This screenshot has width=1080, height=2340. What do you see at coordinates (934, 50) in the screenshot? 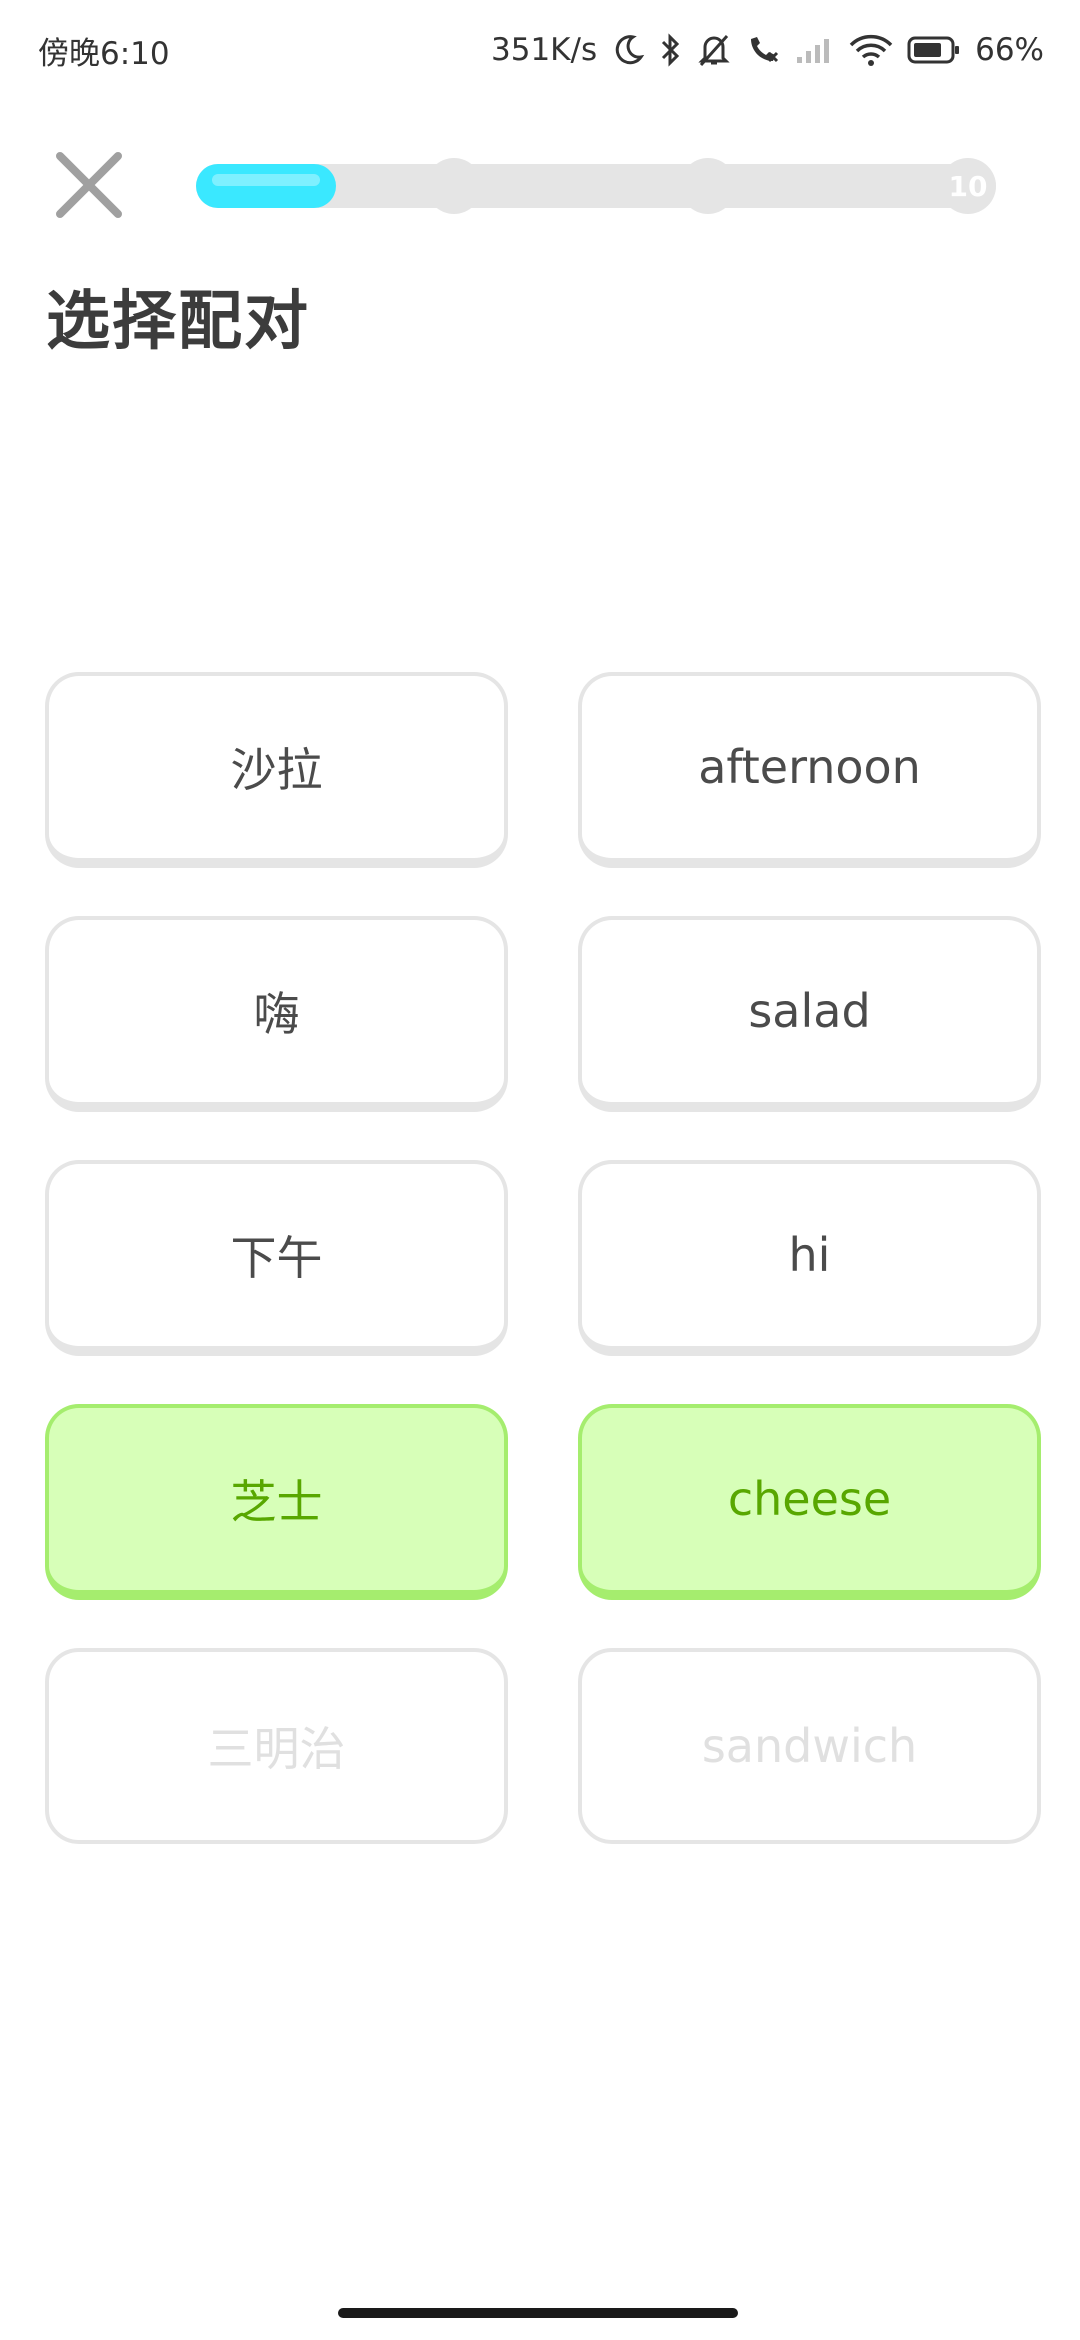
I see `battery-icon` at bounding box center [934, 50].